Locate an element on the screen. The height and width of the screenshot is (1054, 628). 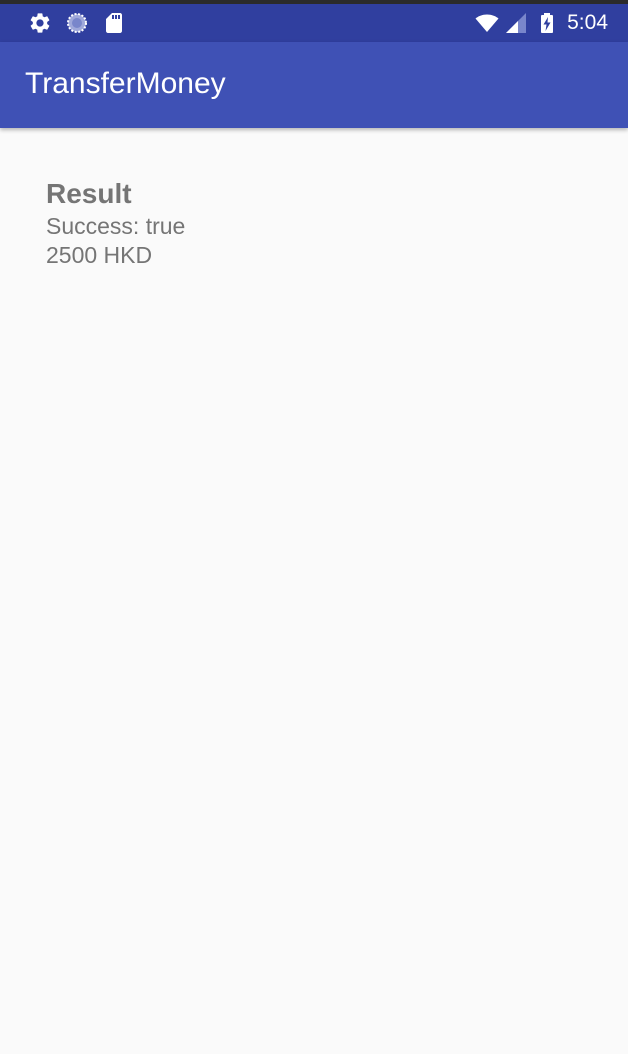
amount-text: 2500 HKD is located at coordinates (99, 255).